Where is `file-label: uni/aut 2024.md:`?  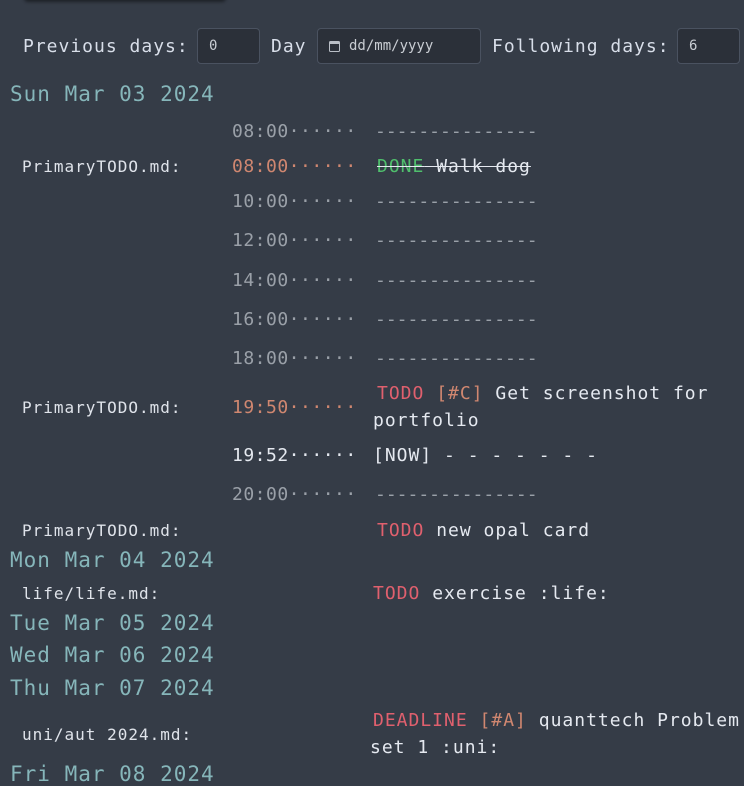 file-label: uni/aut 2024.md: is located at coordinates (107, 734).